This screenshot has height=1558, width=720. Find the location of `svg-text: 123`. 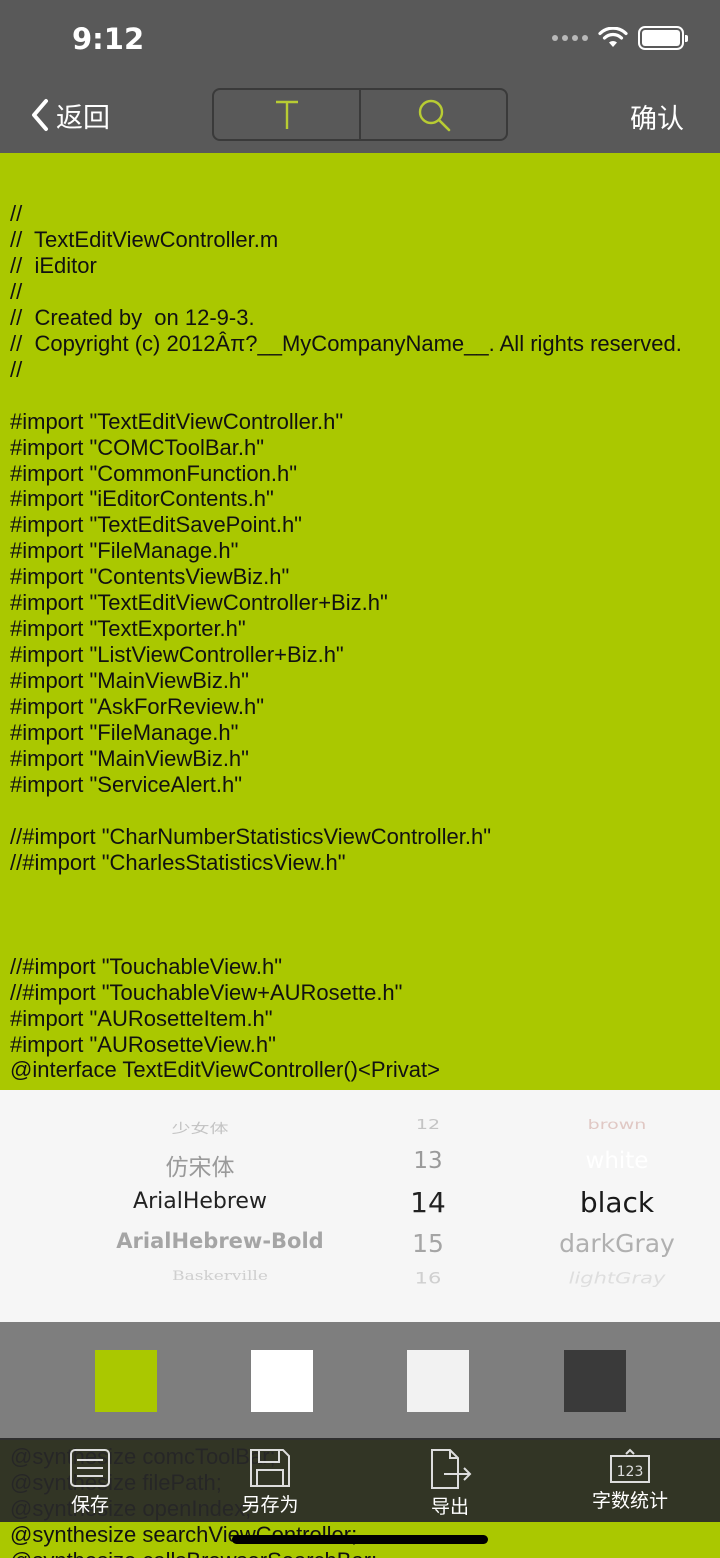

svg-text: 123 is located at coordinates (630, 1472).